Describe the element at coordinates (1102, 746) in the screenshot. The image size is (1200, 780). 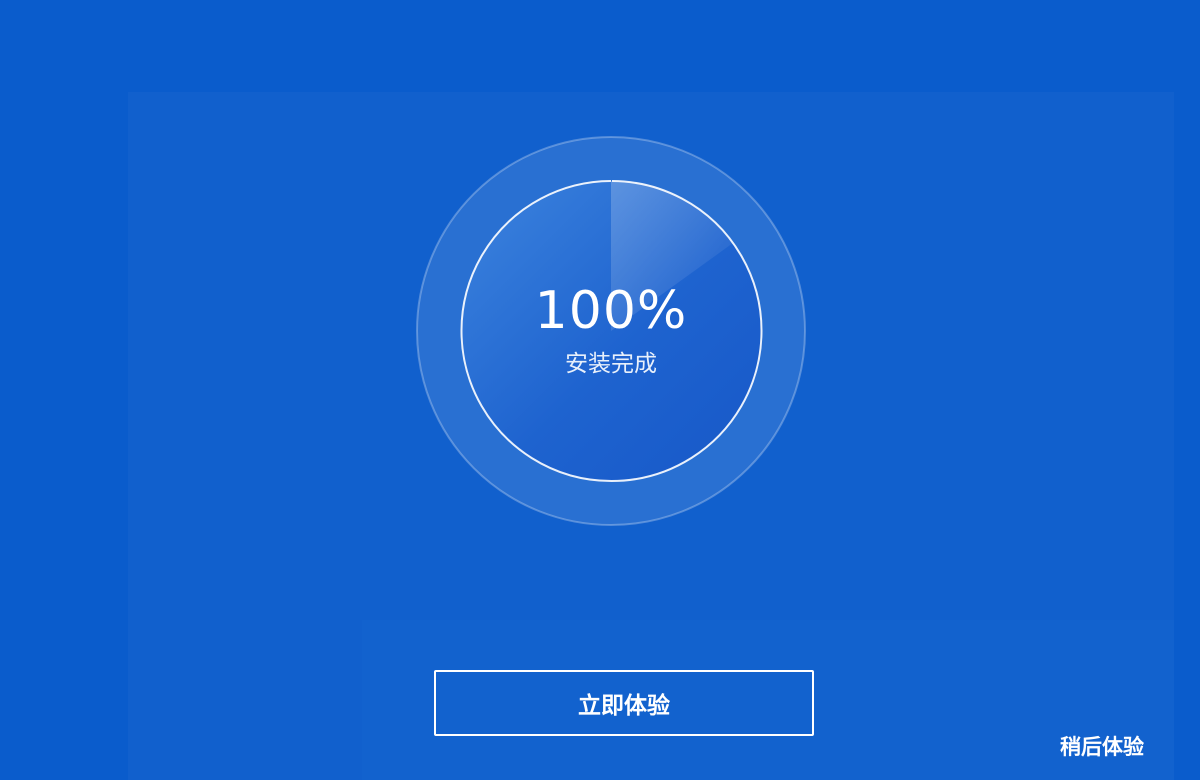
I see `try-later-link: 稍后体验` at that location.